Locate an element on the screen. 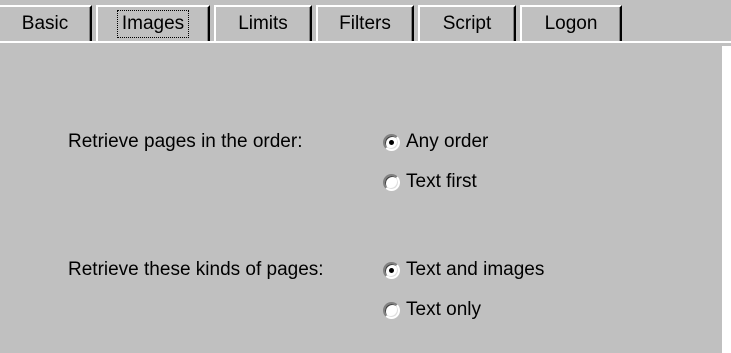 The image size is (731, 353). tab-limits: Limits is located at coordinates (263, 23).